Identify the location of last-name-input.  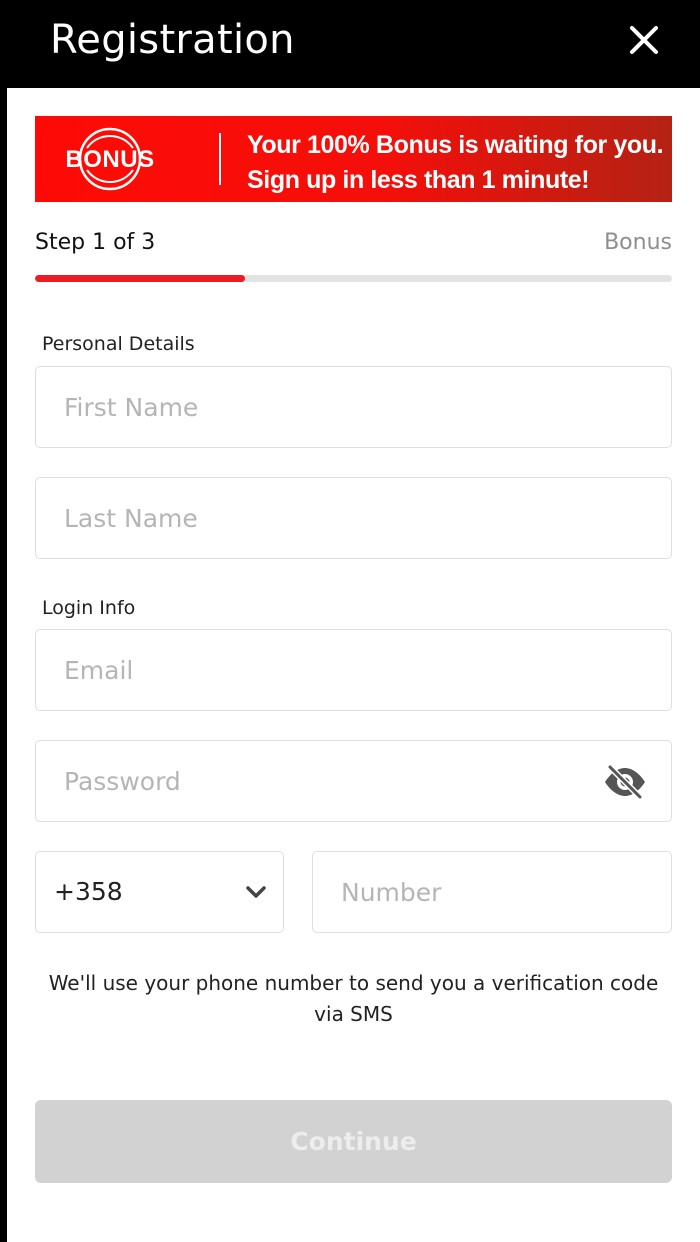
(361, 518).